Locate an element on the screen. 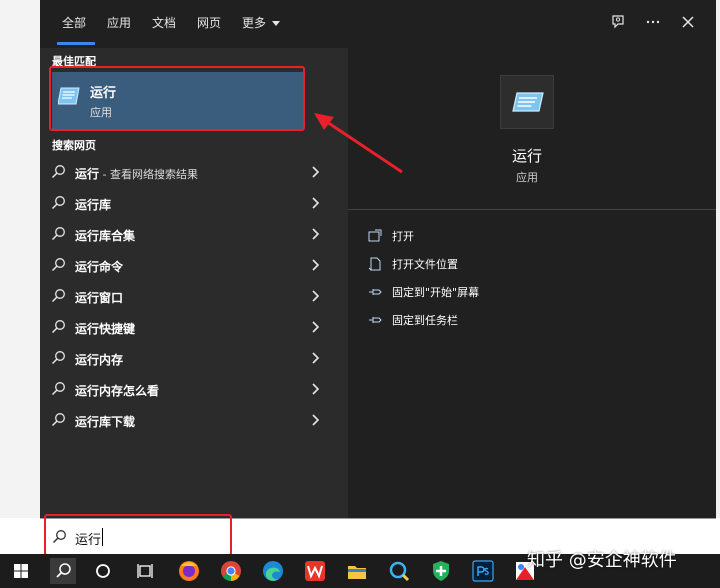  web-result-query: 运行命令 is located at coordinates (99, 267).